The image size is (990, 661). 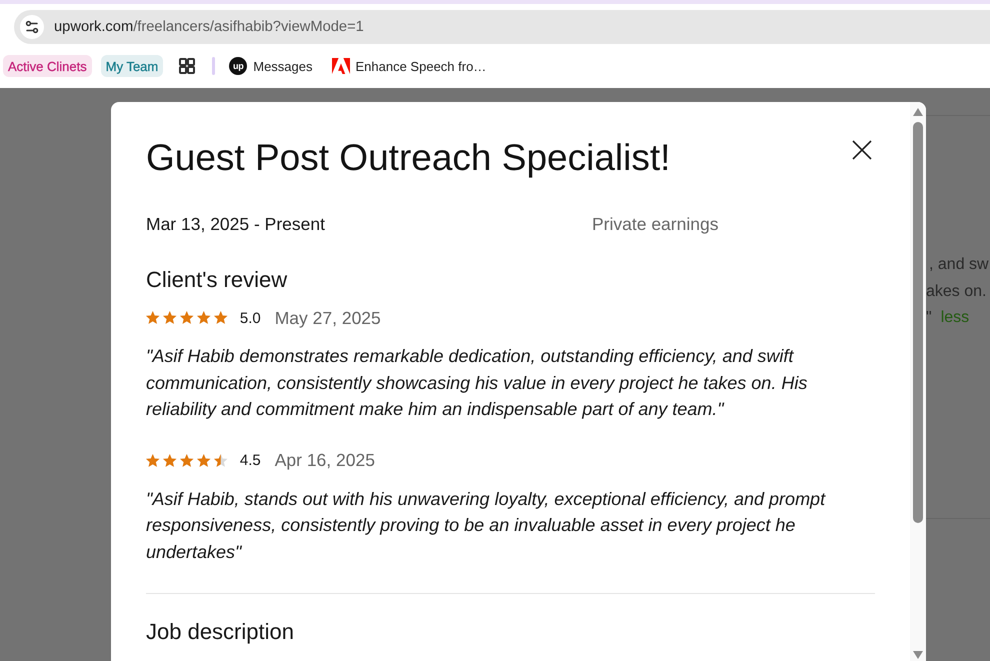 I want to click on review-date: May 27, 2025, so click(x=327, y=318).